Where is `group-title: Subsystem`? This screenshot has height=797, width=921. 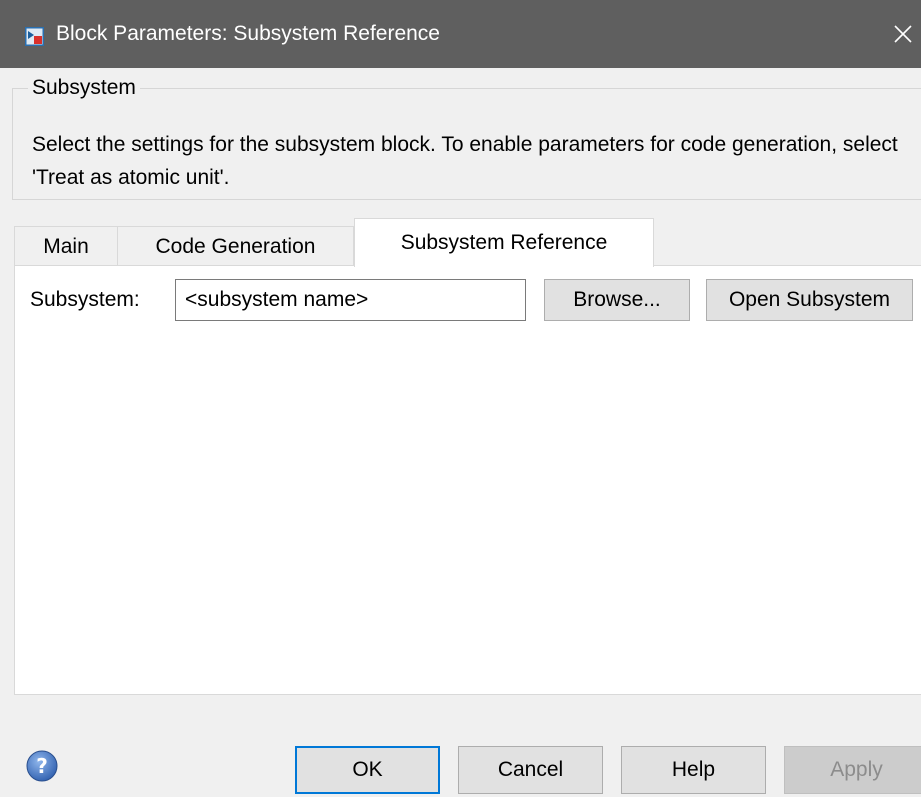
group-title: Subsystem is located at coordinates (84, 88).